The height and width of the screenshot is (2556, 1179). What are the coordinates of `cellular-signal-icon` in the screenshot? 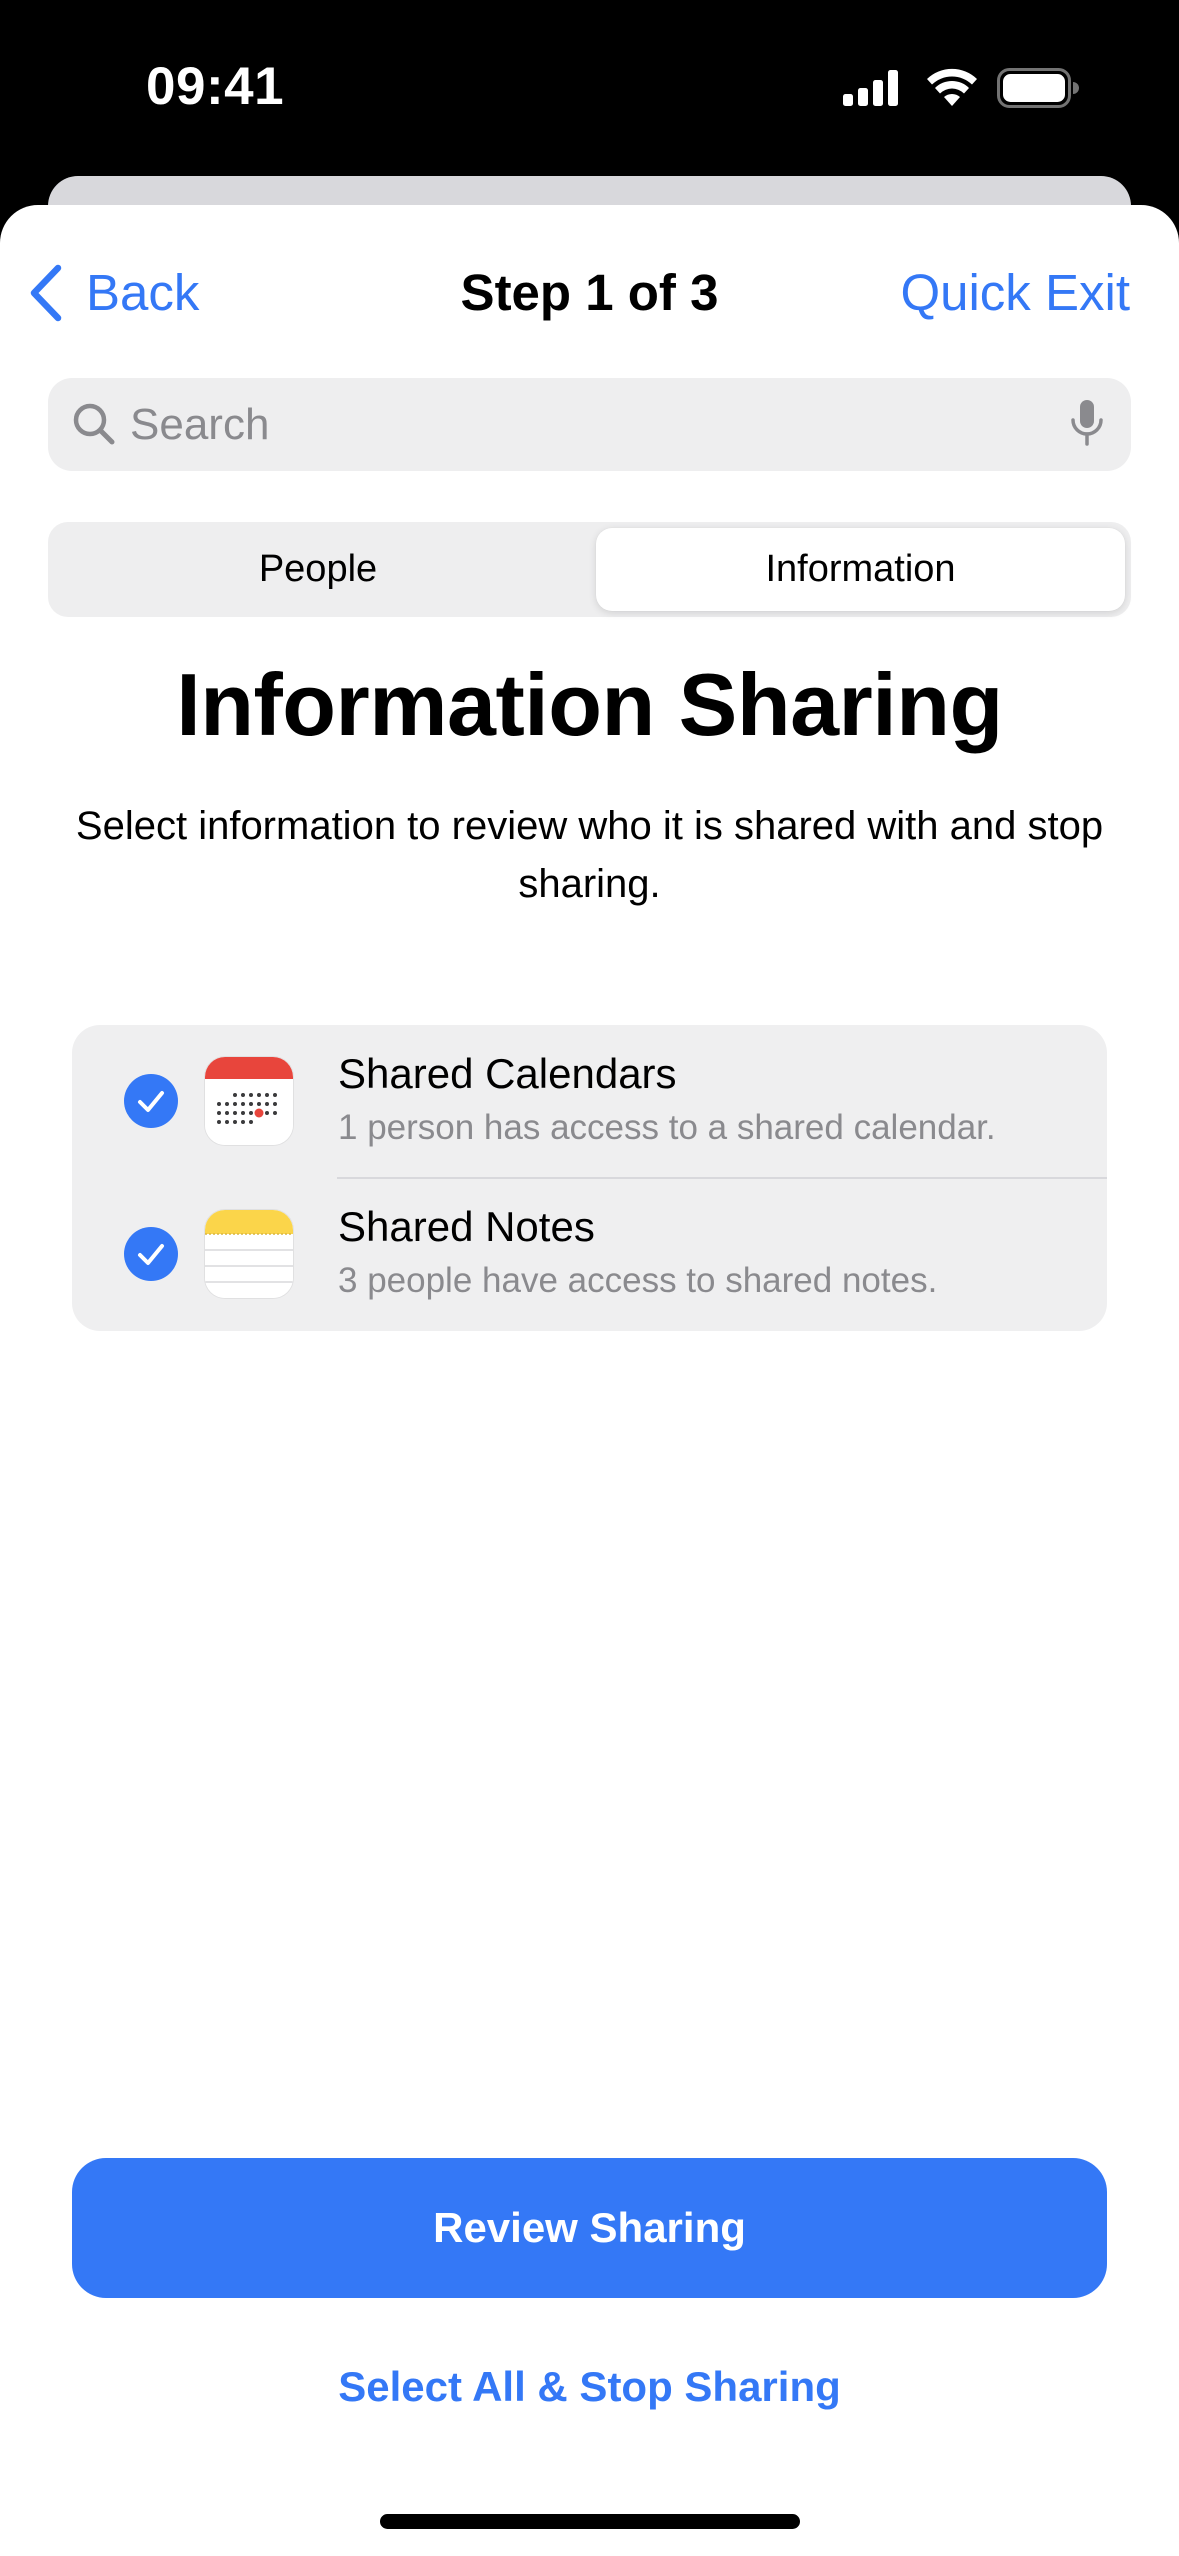 It's located at (875, 88).